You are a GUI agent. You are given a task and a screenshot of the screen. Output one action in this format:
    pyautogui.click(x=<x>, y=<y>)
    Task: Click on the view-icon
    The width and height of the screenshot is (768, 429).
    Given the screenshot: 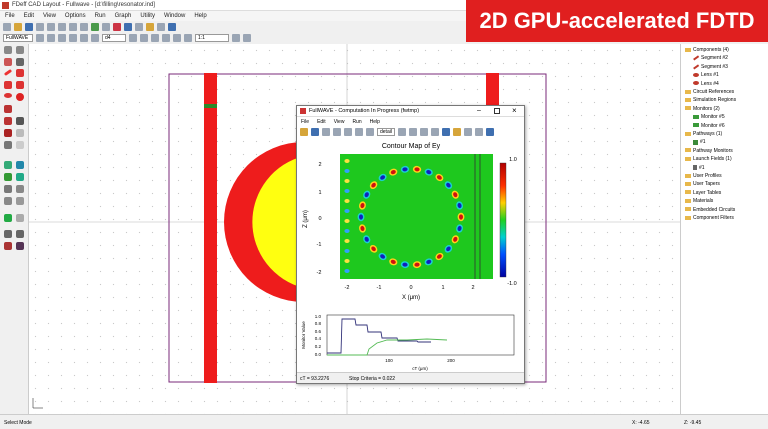 What is the action you would take?
    pyautogui.click(x=139, y=26)
    